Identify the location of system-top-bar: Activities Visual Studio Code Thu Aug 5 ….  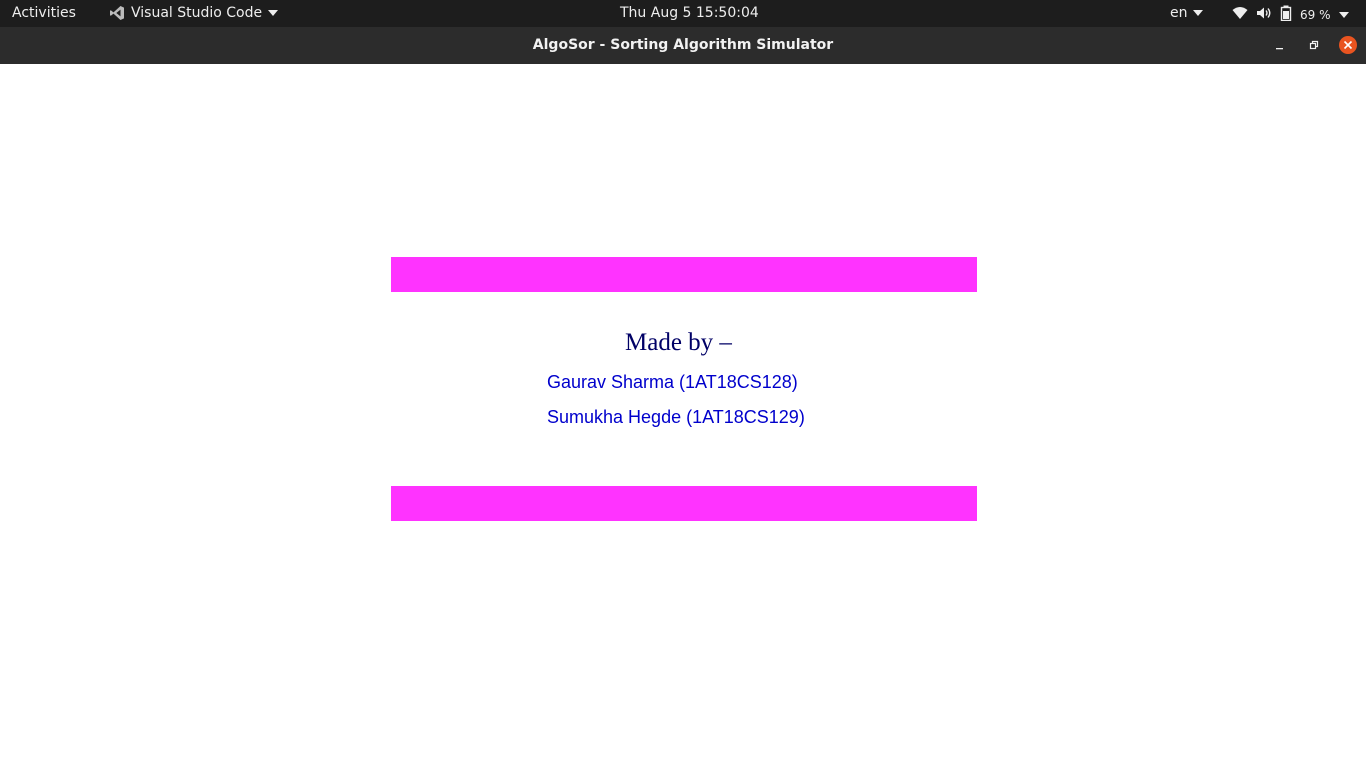
(683, 13).